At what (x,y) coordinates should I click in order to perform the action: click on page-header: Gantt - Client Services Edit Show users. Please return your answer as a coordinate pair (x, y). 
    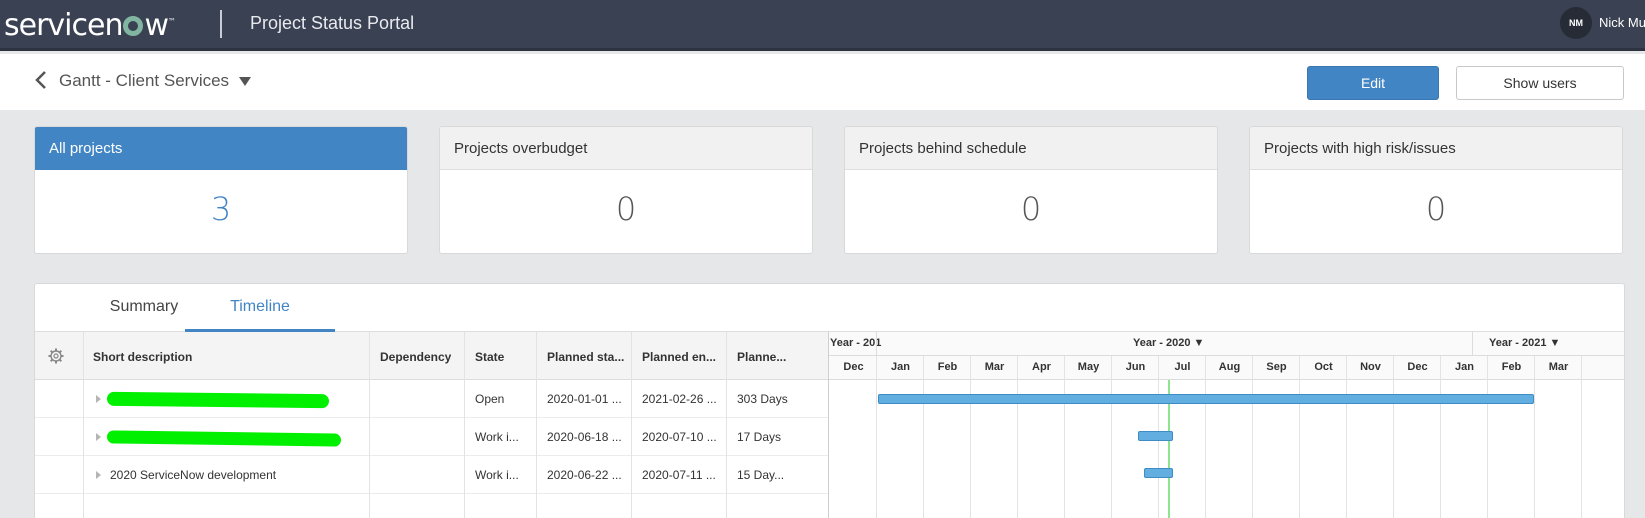
    Looking at the image, I should click on (822, 82).